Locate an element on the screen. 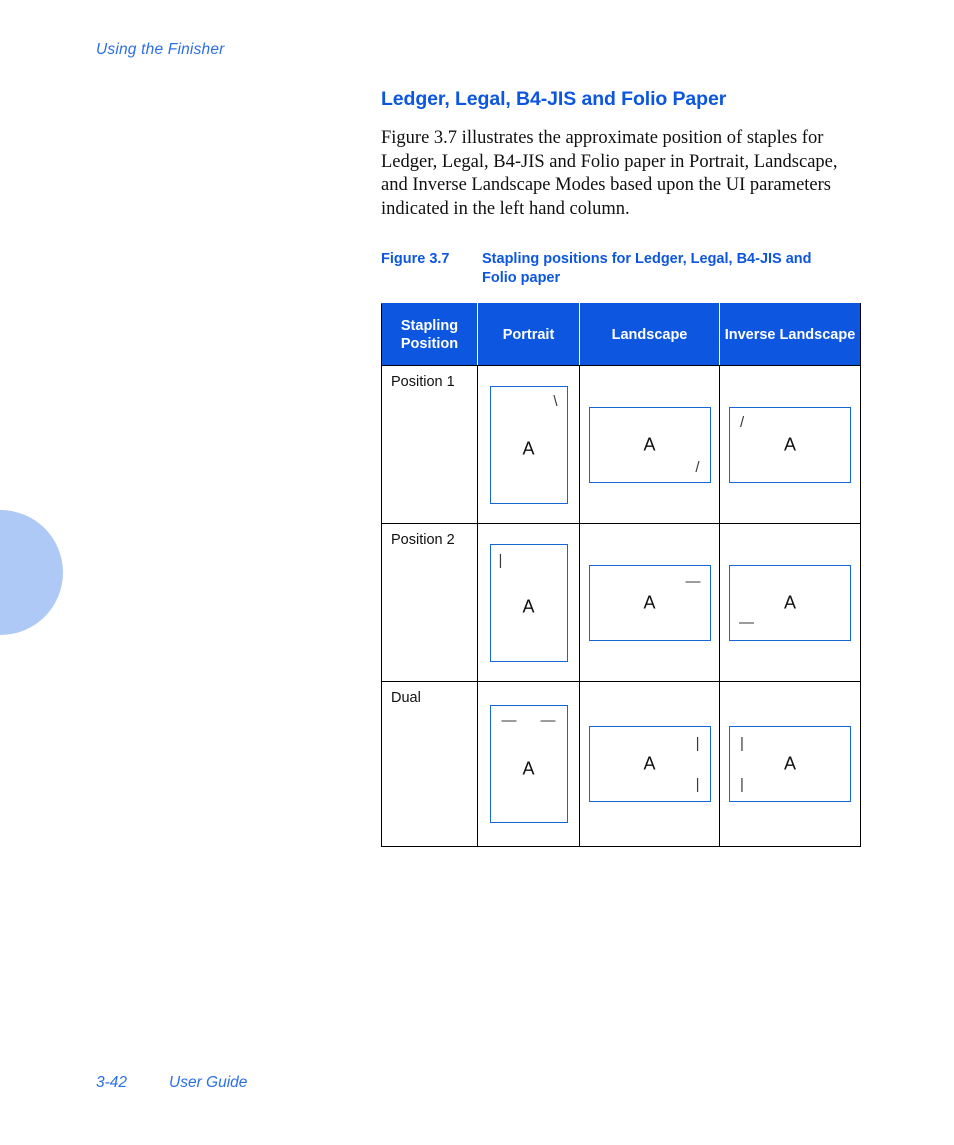 The height and width of the screenshot is (1145, 954). page-footer: 3-42 User Guide is located at coordinates (171, 1083).